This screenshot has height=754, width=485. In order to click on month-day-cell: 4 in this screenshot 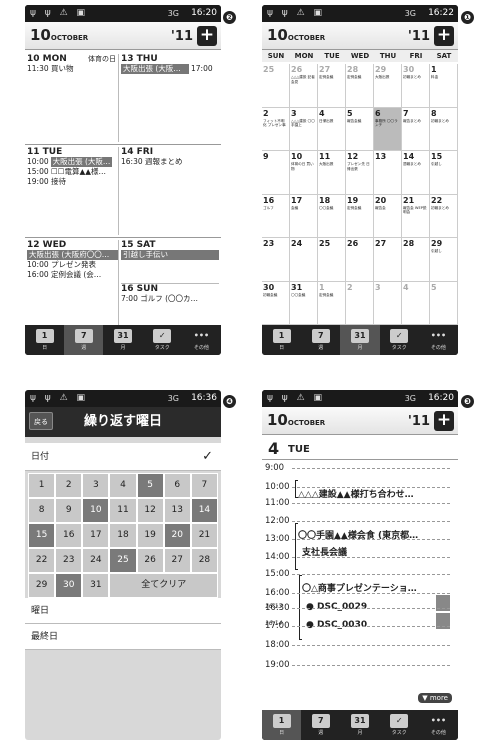, I will do `click(416, 303)`.